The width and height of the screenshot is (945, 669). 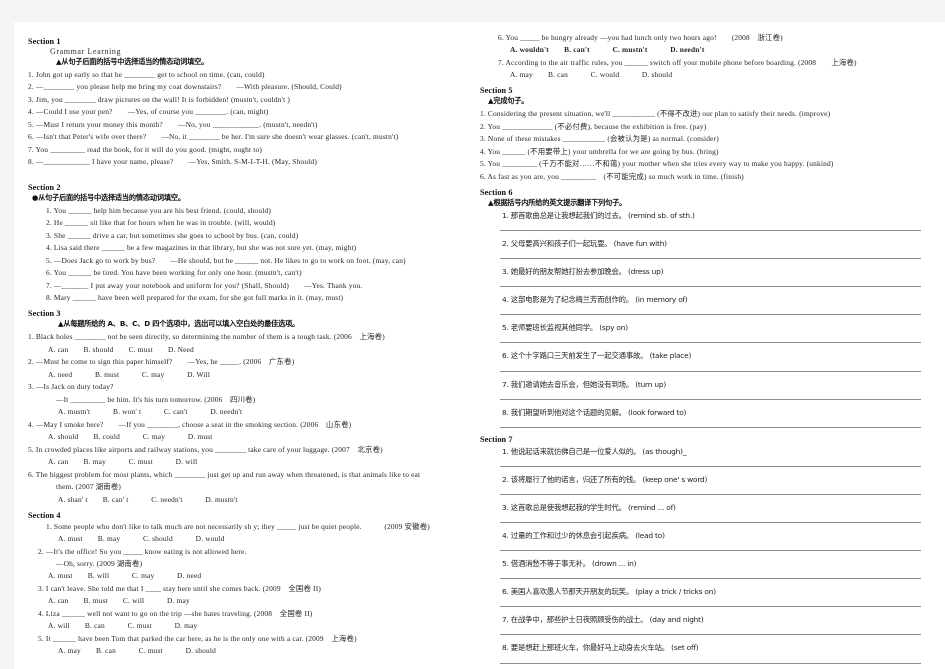 What do you see at coordinates (108, 197) in the screenshot?
I see `section-2-instruction: ●从句子后面的括号中选择适当的情态动词填空。` at bounding box center [108, 197].